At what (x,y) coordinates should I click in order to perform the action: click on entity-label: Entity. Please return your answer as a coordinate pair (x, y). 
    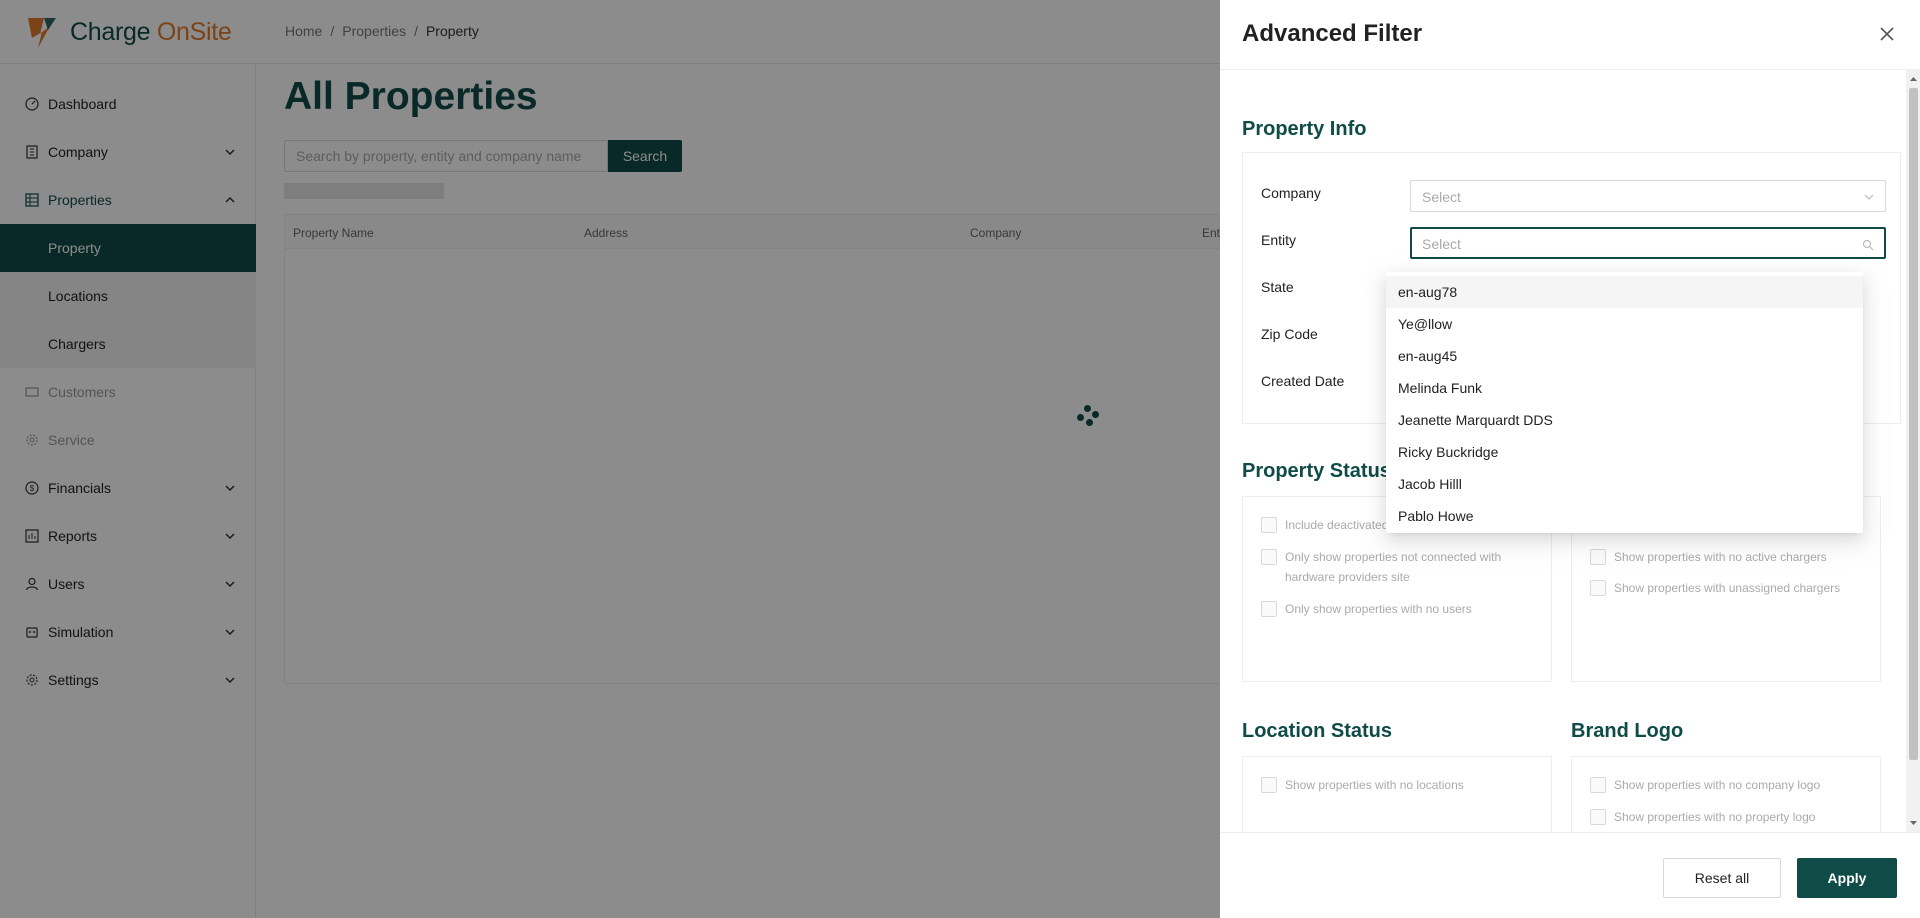
    Looking at the image, I should click on (1279, 240).